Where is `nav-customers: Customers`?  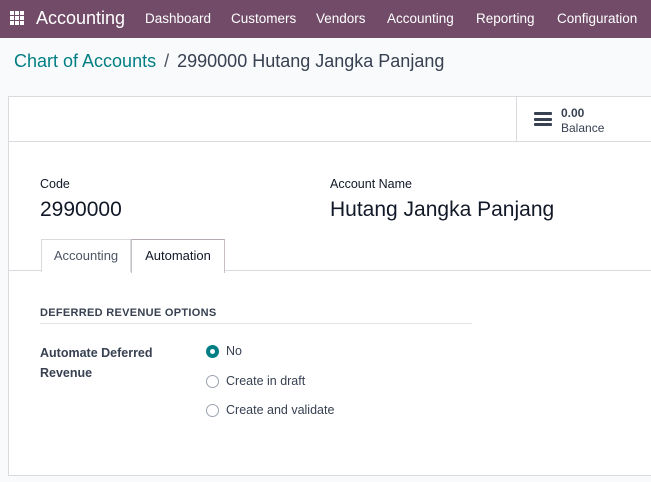 nav-customers: Customers is located at coordinates (263, 18).